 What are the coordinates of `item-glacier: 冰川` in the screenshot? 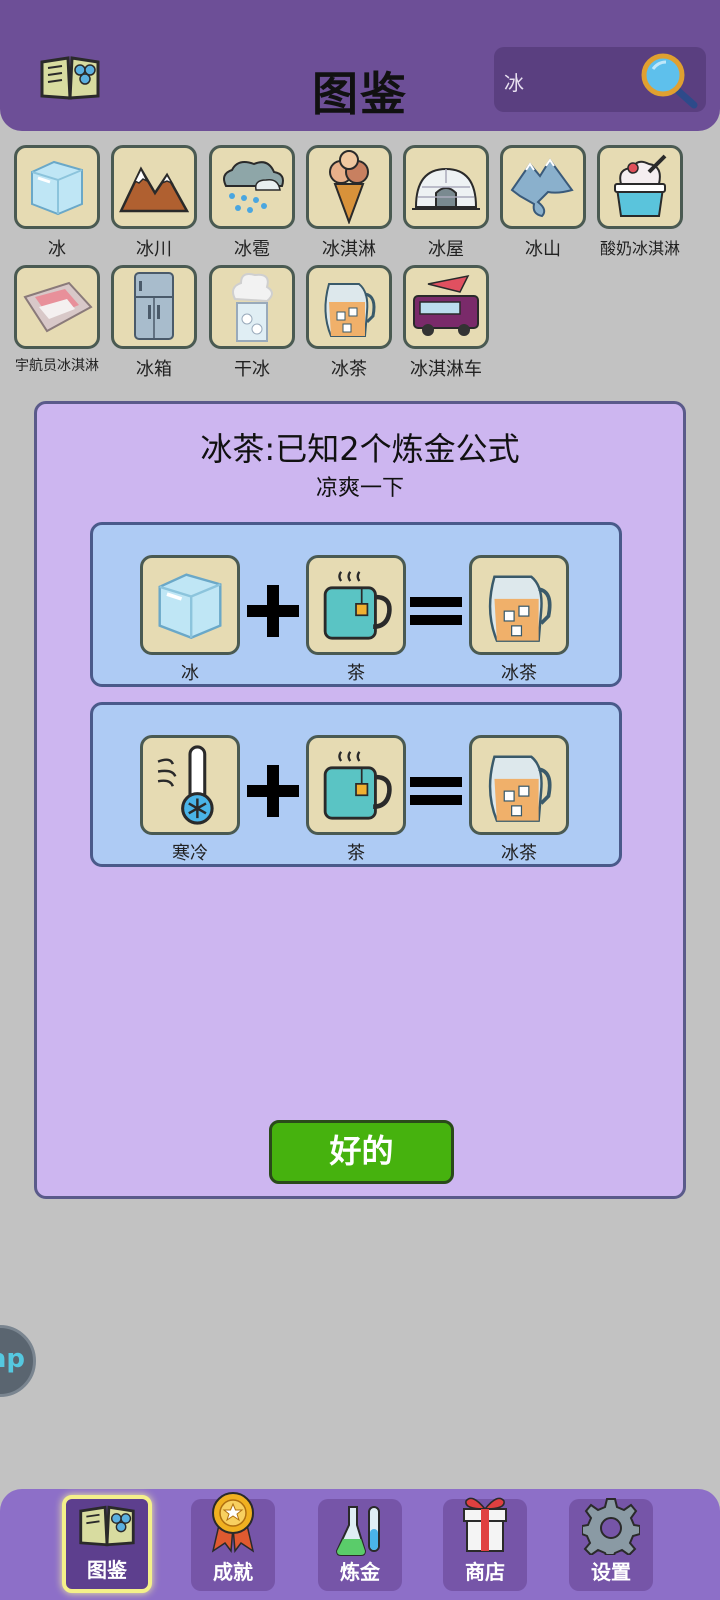 It's located at (154, 203).